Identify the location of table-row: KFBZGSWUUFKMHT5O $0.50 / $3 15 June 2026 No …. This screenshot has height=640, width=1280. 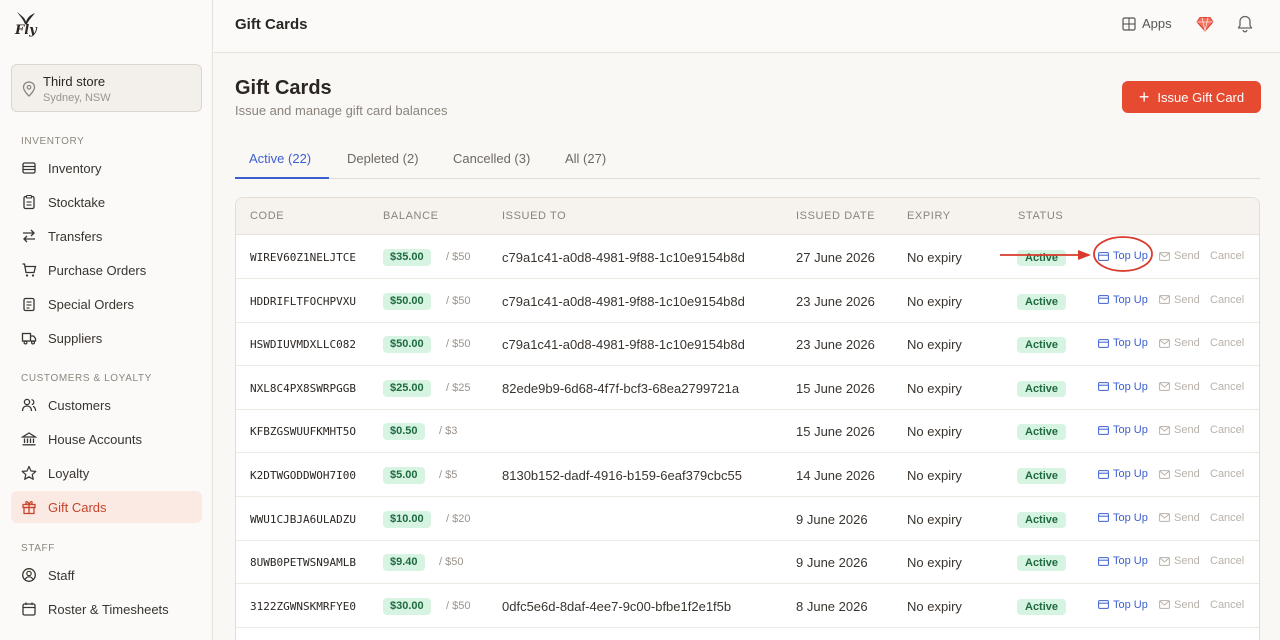
(747, 431).